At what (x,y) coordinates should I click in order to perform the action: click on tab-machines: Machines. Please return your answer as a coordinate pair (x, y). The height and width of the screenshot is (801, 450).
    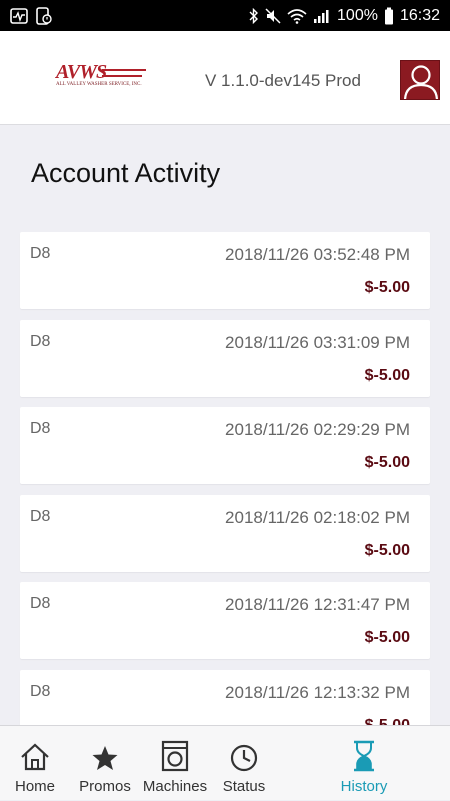
    Looking at the image, I should click on (175, 763).